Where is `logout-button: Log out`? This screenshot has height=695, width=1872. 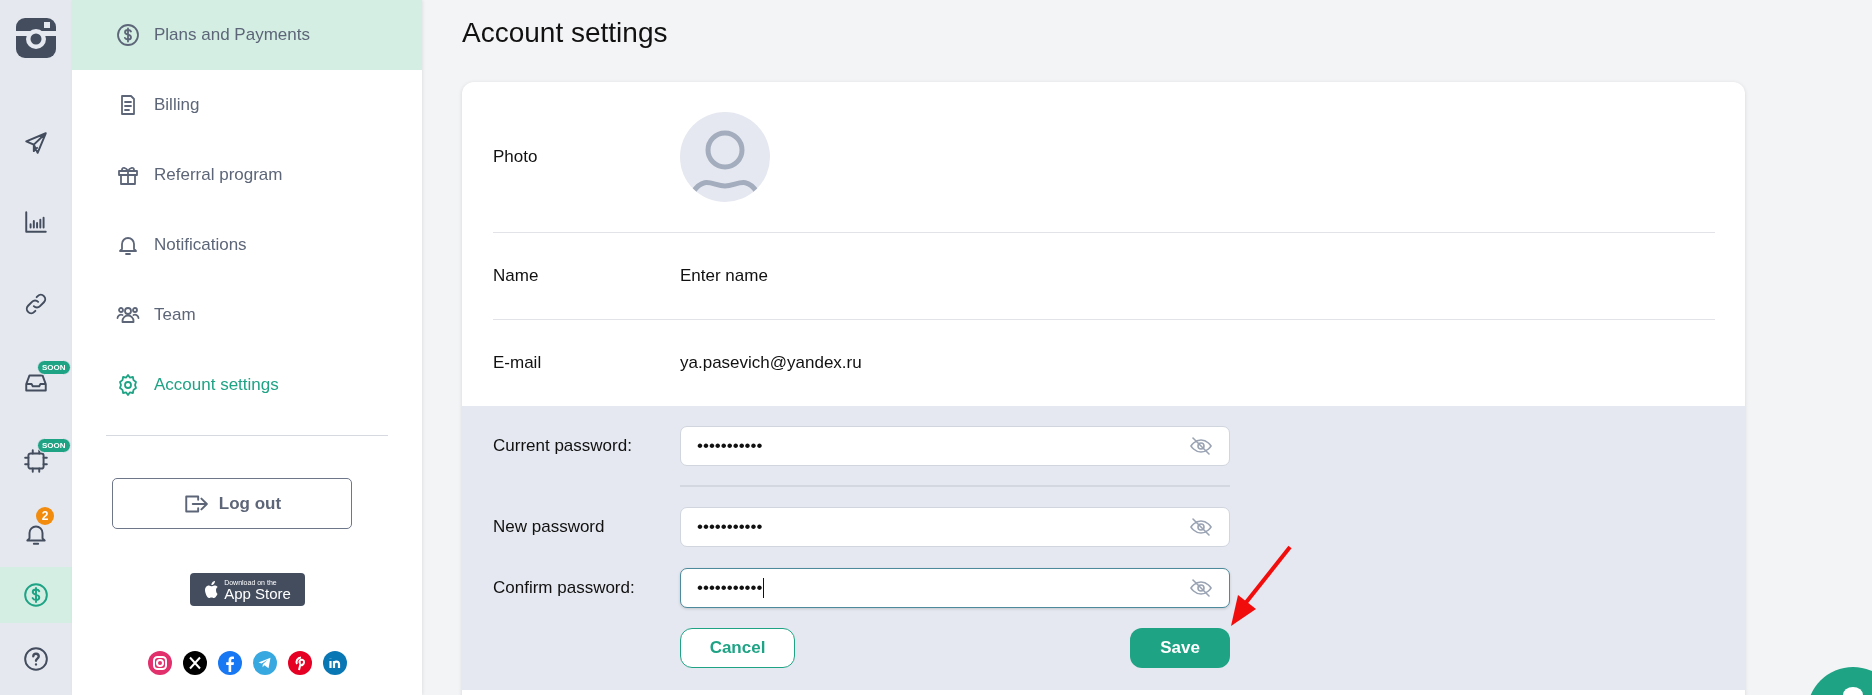 logout-button: Log out is located at coordinates (232, 503).